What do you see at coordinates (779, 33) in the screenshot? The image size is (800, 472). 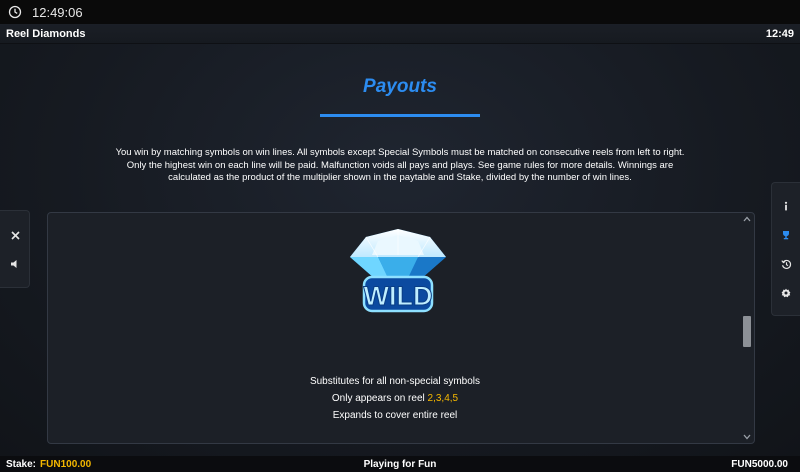 I see `game-clock: 12:49` at bounding box center [779, 33].